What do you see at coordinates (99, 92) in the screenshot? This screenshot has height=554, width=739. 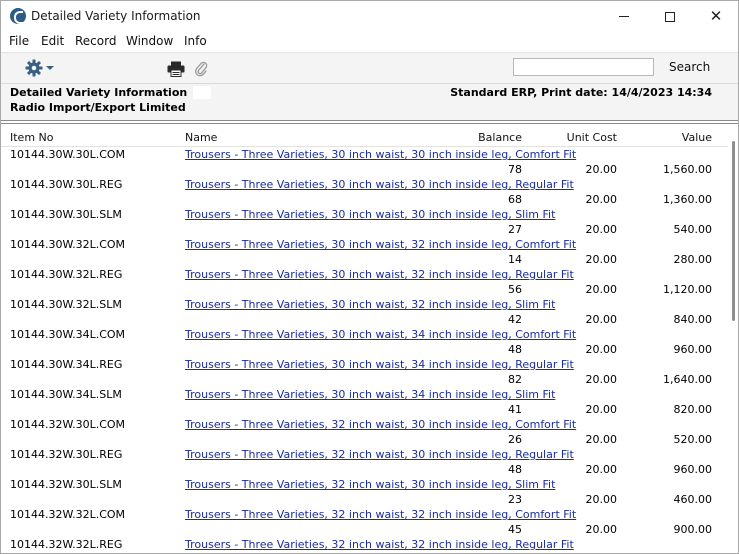 I see `report-title: Detailed Variety Information` at bounding box center [99, 92].